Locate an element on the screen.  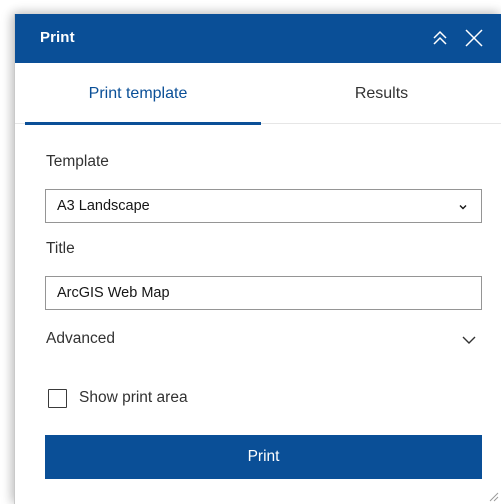
show-print-area-option: Show print area is located at coordinates (118, 398).